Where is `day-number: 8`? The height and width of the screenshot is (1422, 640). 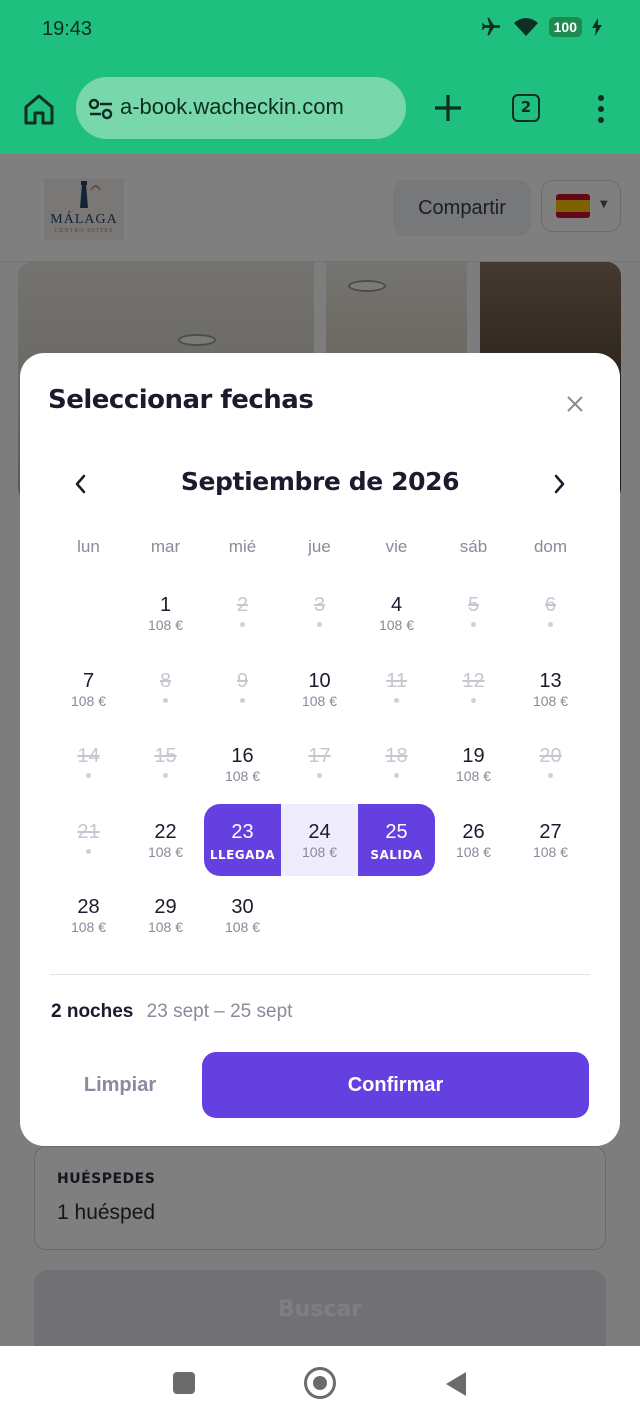
day-number: 8 is located at coordinates (165, 680).